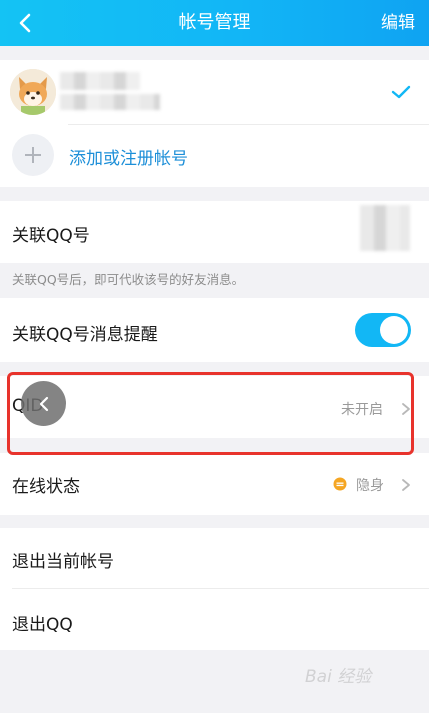 Image resolution: width=429 pixels, height=713 pixels. What do you see at coordinates (212, 622) in the screenshot?
I see `exit-qq-button: 退出QQ` at bounding box center [212, 622].